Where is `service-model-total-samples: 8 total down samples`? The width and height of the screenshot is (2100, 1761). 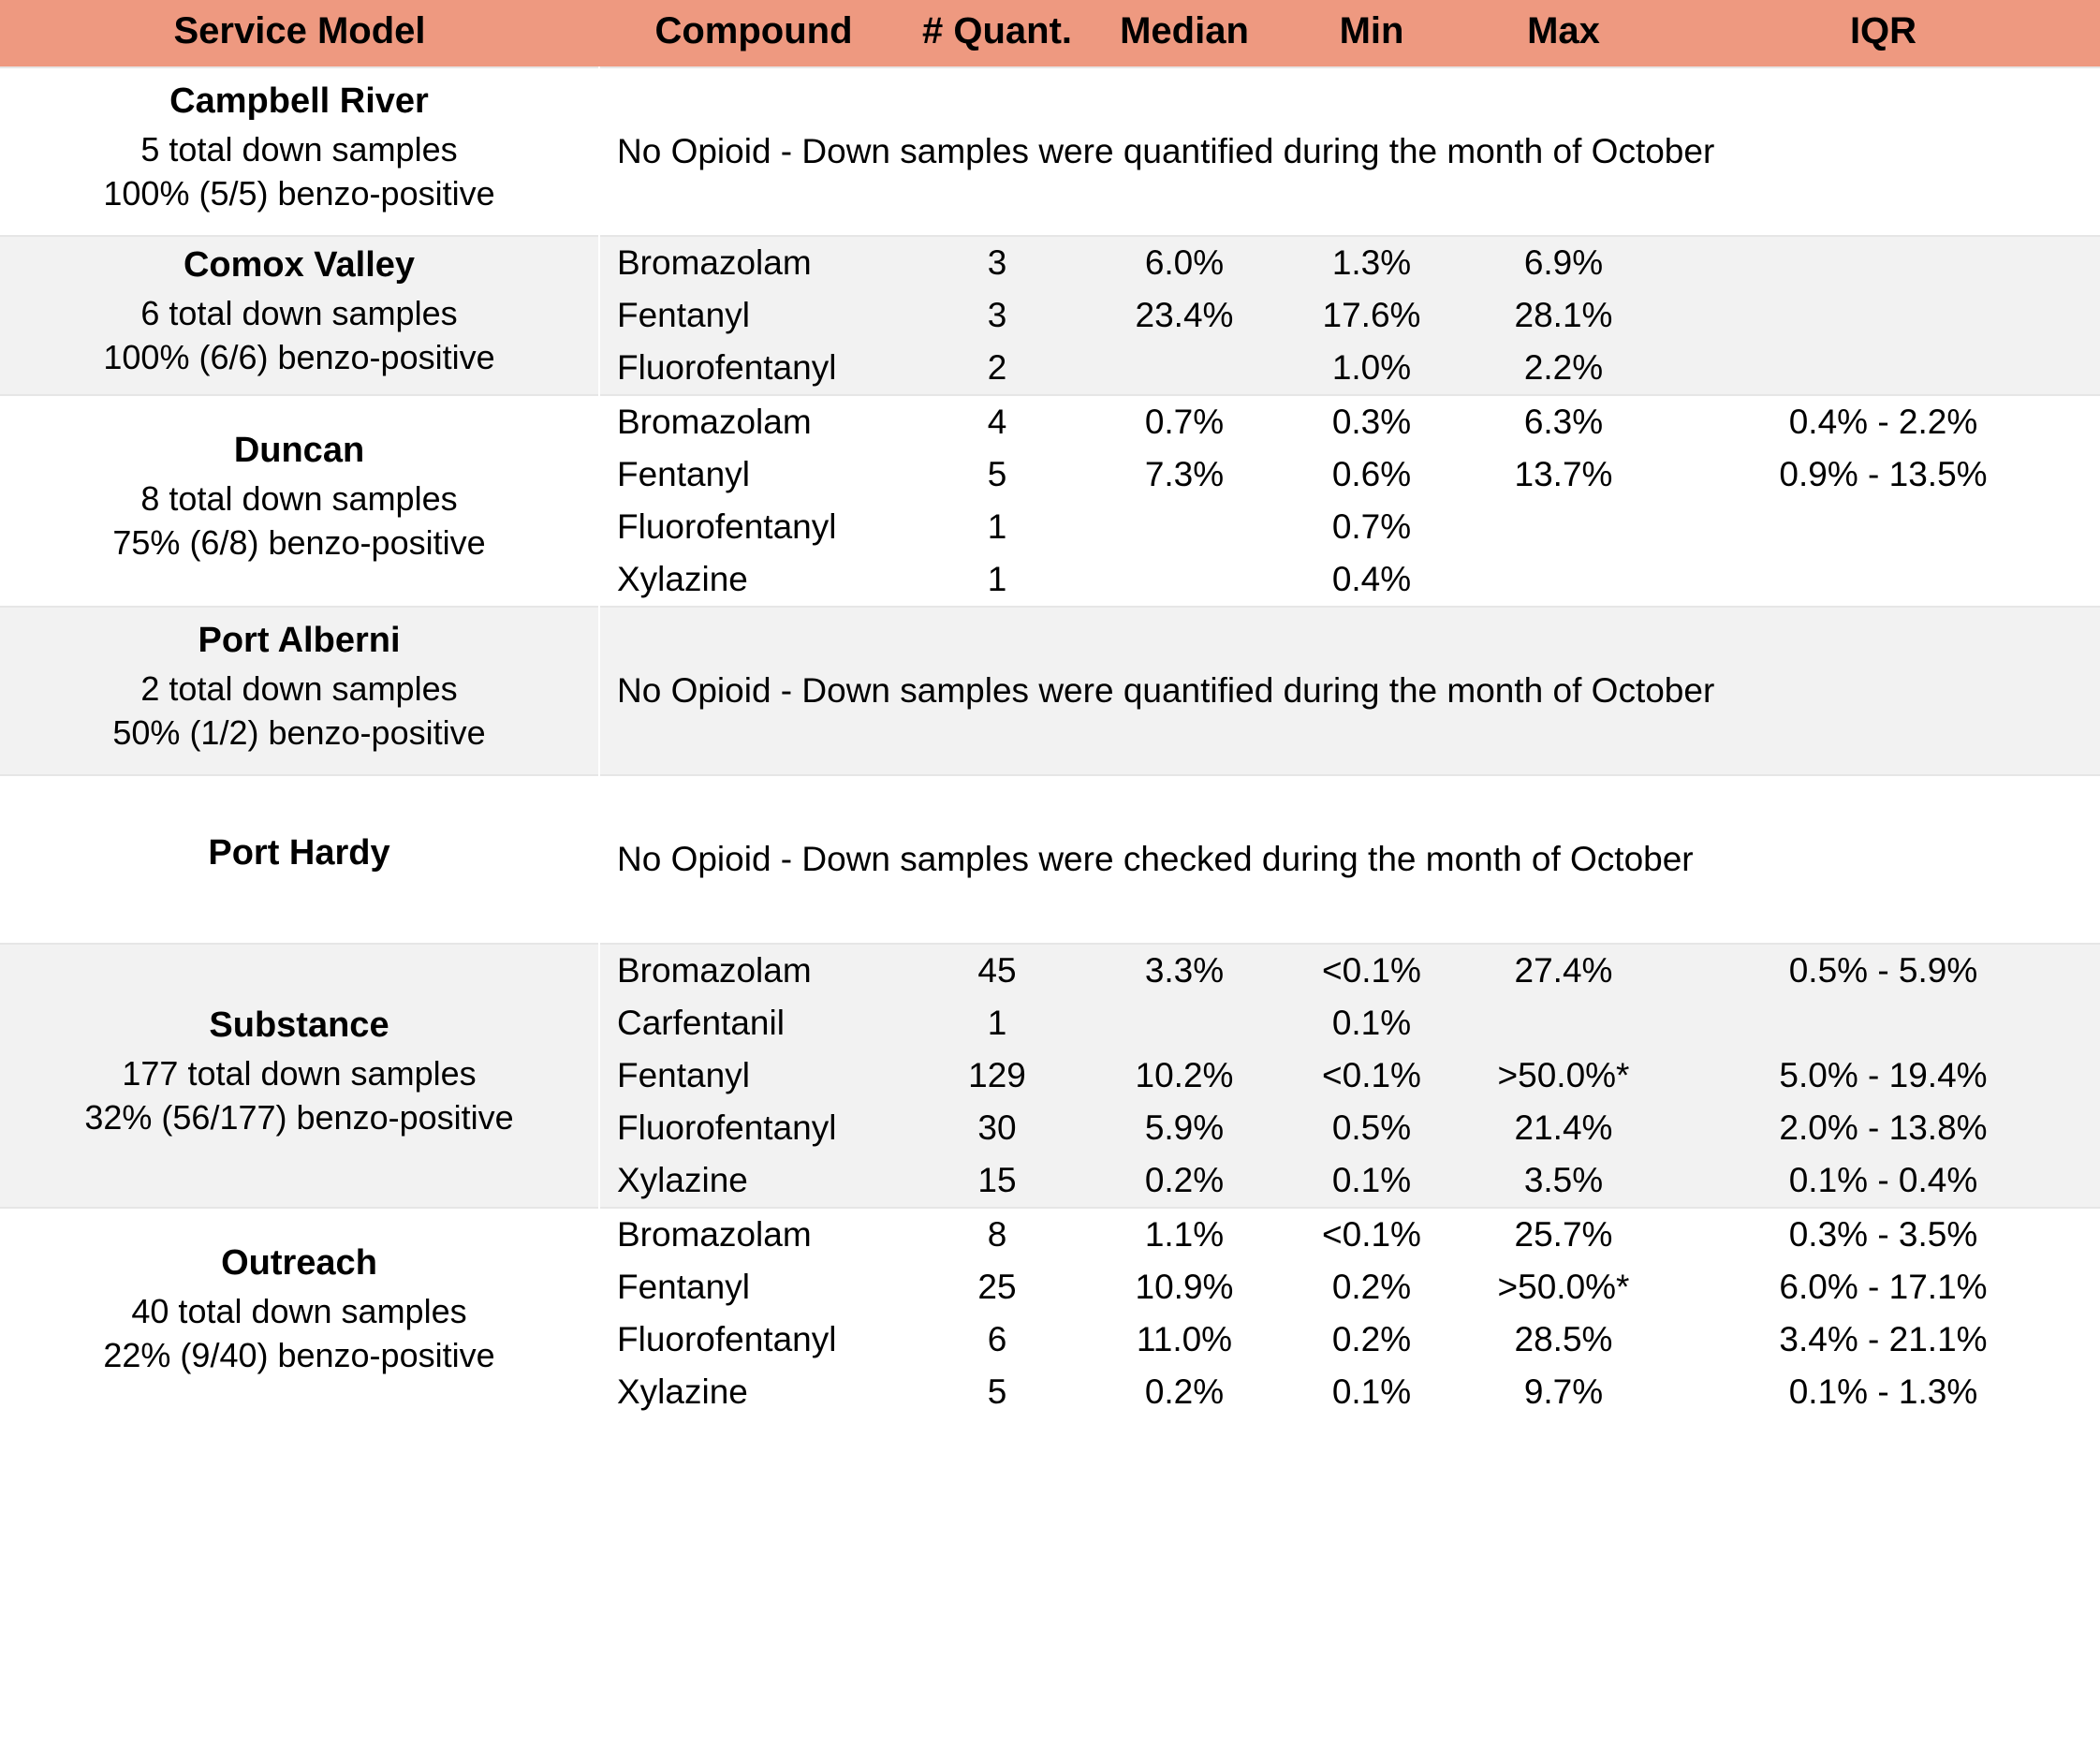
service-model-total-samples: 8 total down samples is located at coordinates (299, 498).